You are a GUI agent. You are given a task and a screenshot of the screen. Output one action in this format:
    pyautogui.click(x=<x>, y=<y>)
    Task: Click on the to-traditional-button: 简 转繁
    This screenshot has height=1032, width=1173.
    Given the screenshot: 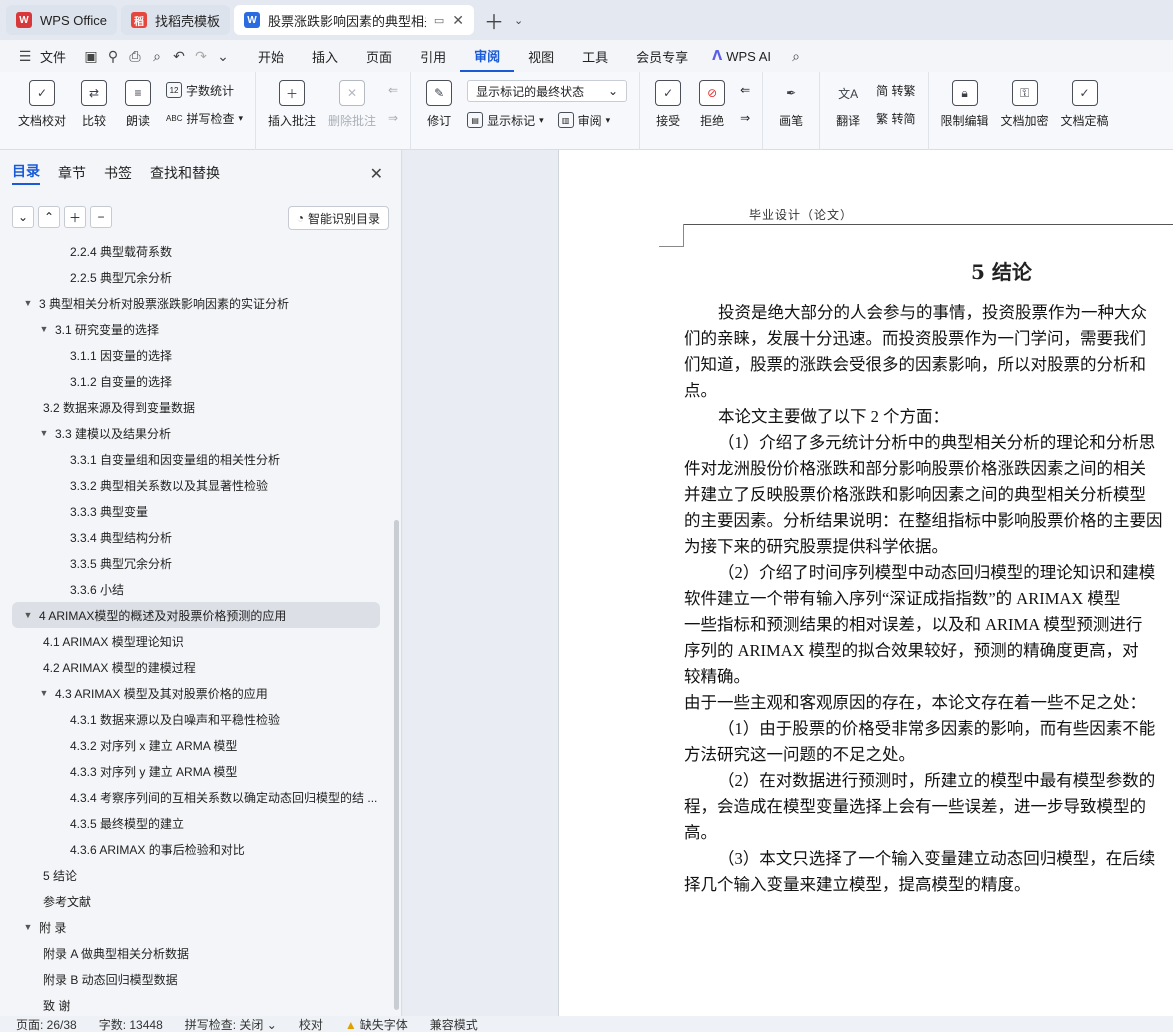 What is the action you would take?
    pyautogui.click(x=895, y=90)
    